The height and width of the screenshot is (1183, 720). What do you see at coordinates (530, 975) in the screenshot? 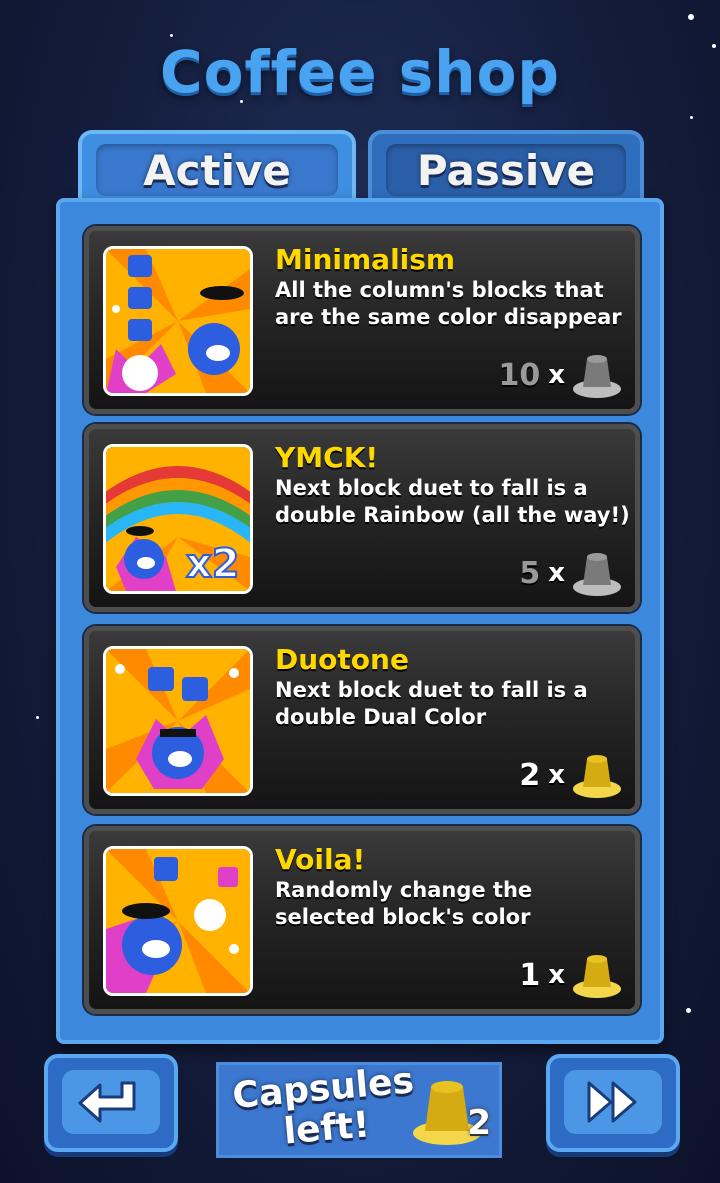
I see `cost-value: 1` at bounding box center [530, 975].